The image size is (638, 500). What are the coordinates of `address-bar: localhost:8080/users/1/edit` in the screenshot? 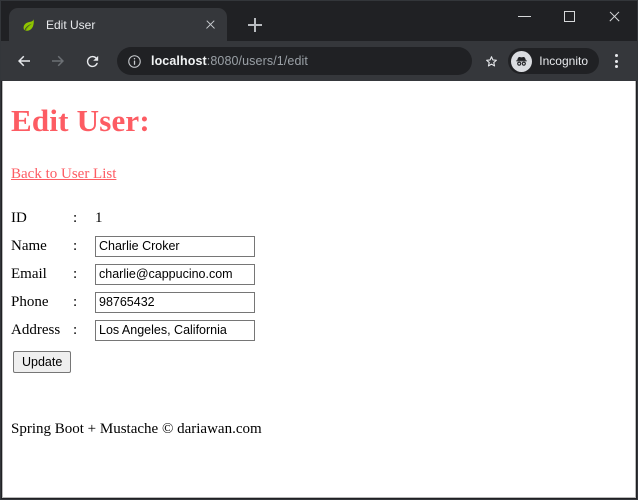 It's located at (295, 61).